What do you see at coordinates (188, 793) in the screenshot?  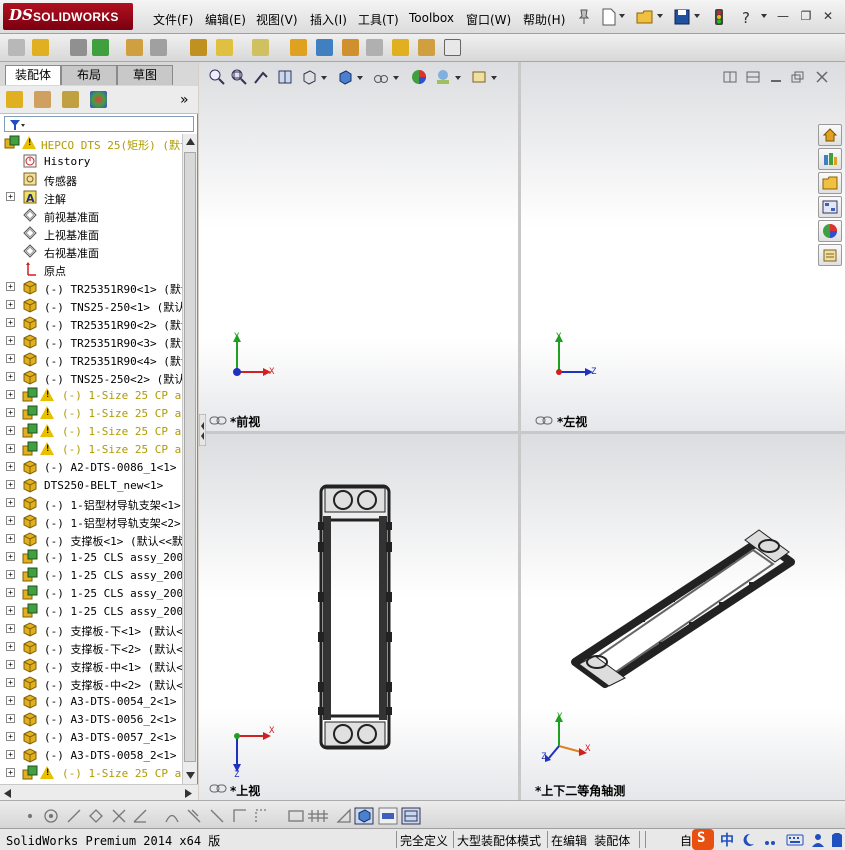 I see `scroll-right-icon` at bounding box center [188, 793].